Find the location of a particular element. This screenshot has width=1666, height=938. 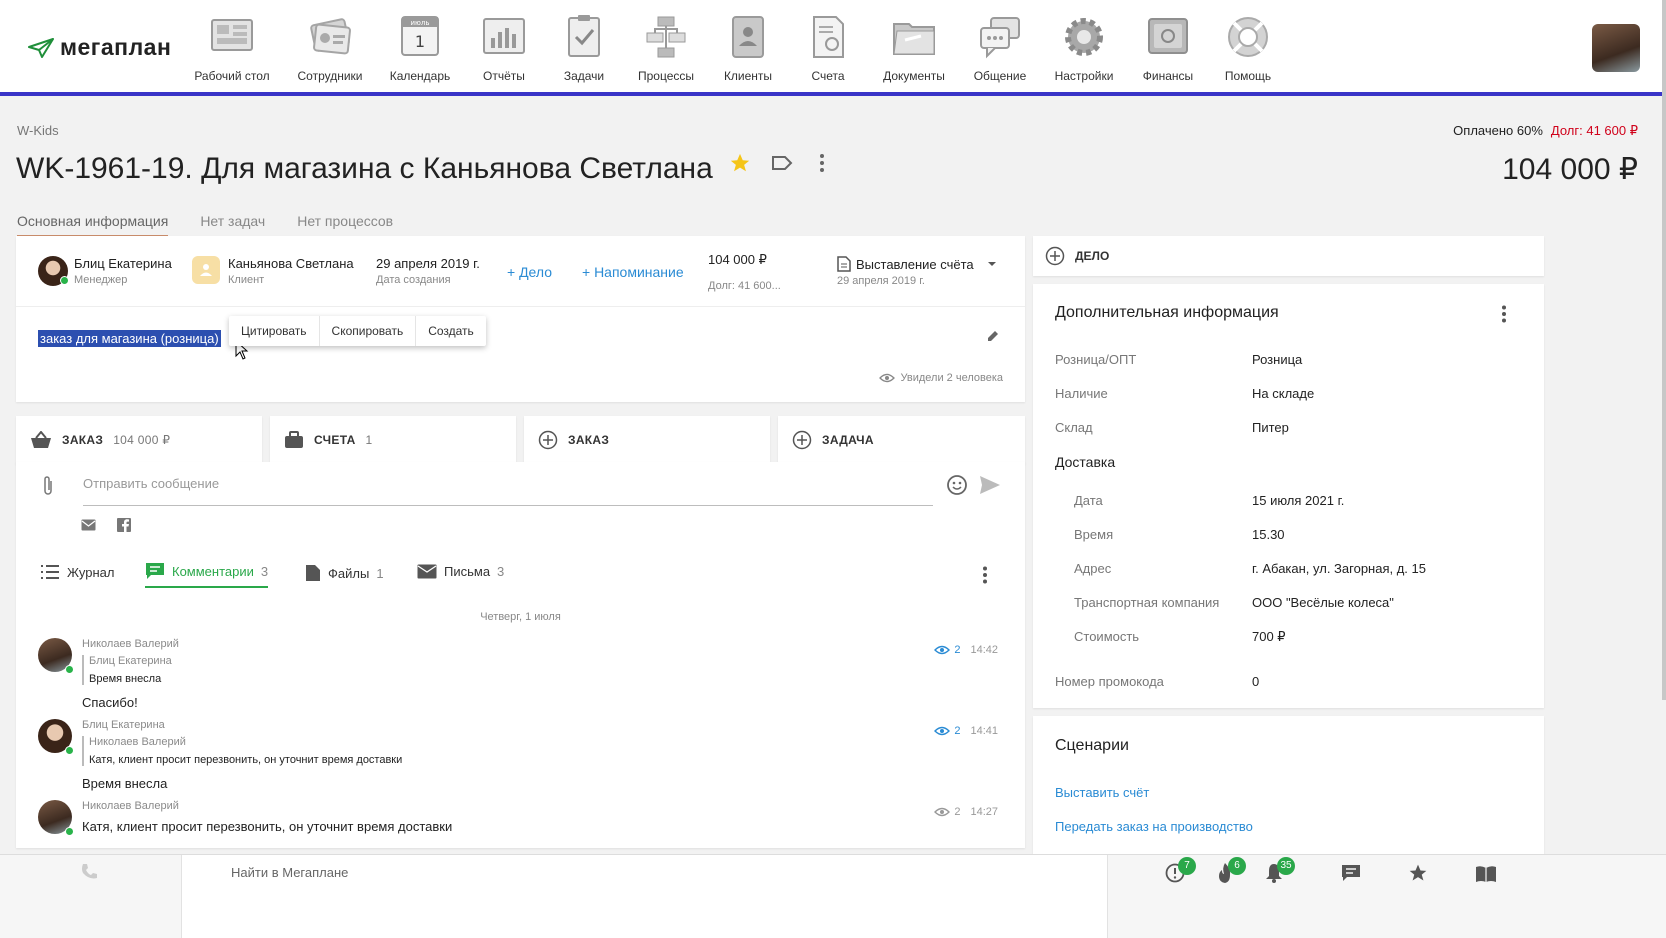

tab-processes: Нет процессов is located at coordinates (345, 225).